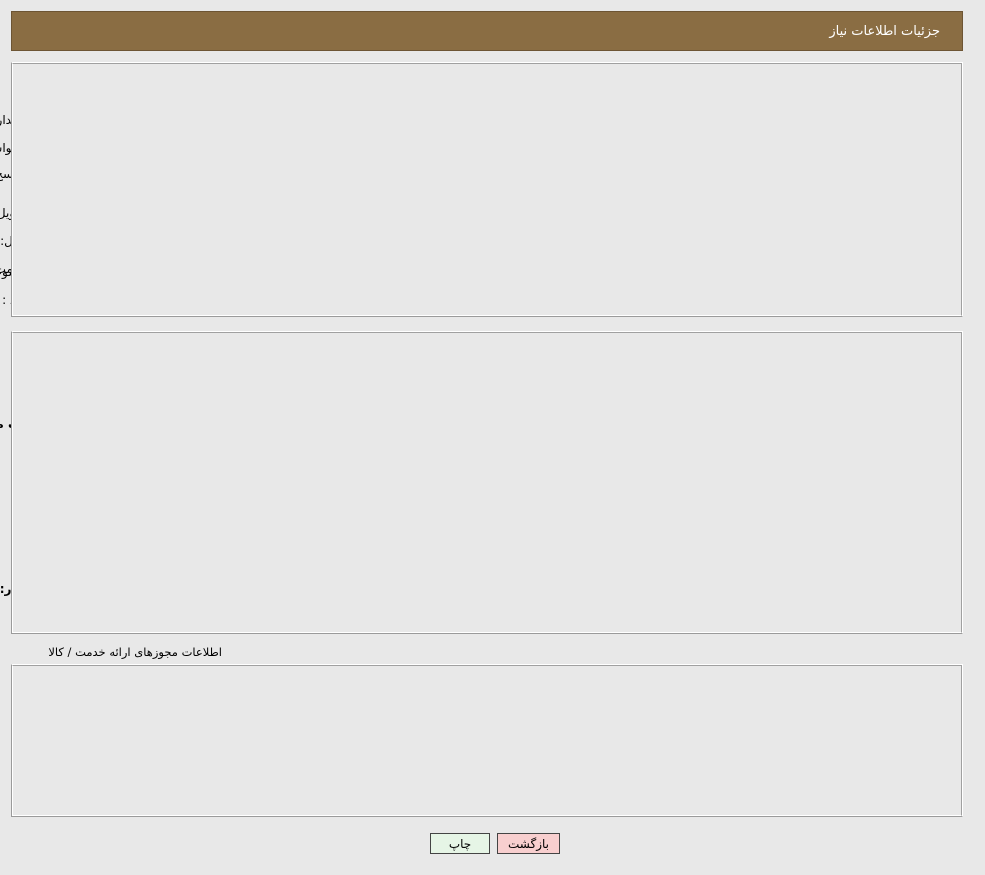 Image resolution: width=985 pixels, height=875 pixels. Describe the element at coordinates (460, 843) in the screenshot. I see `print-button: چاپ` at that location.